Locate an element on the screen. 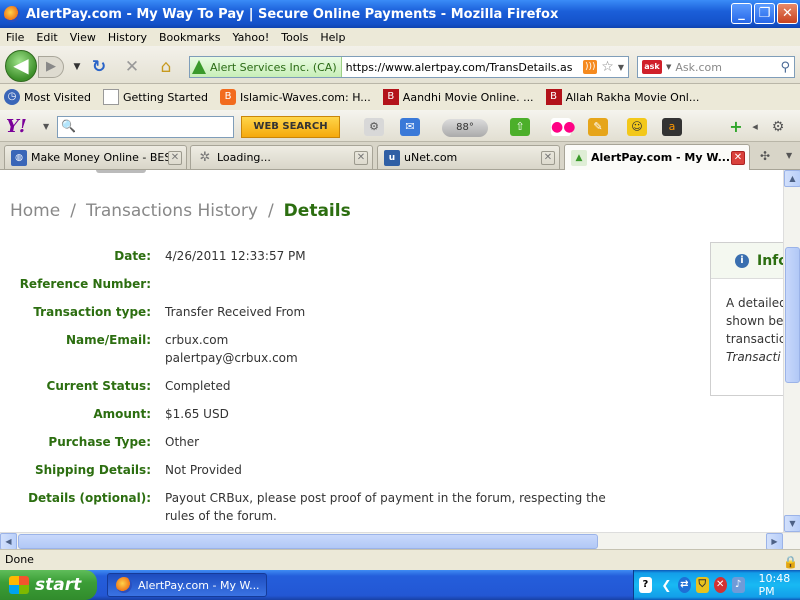  scroll-left-icon: ◀ is located at coordinates (8, 541).